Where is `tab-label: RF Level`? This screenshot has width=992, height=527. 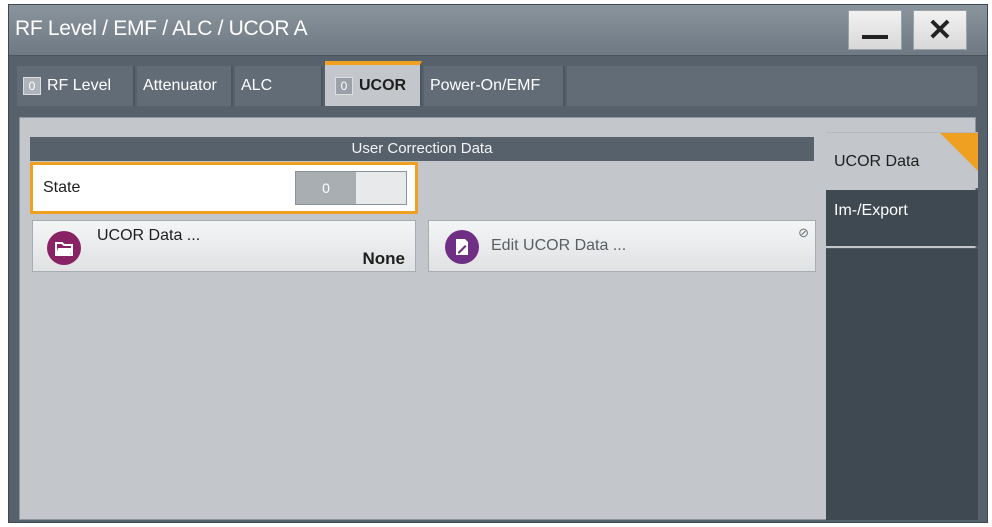 tab-label: RF Level is located at coordinates (79, 85).